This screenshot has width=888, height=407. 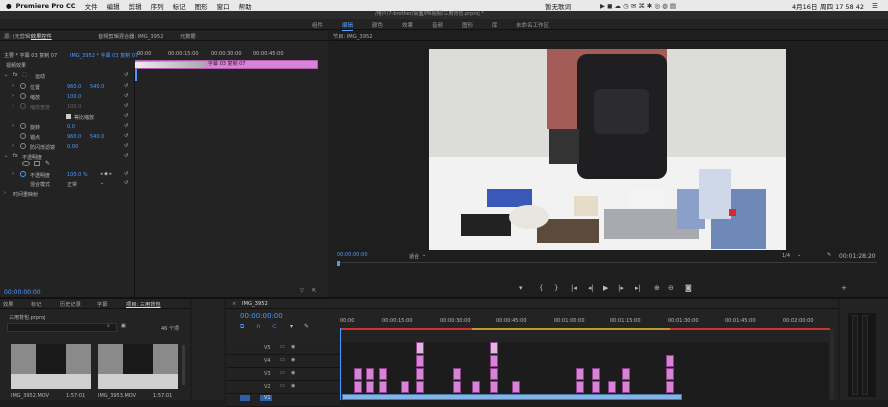 I want to click on reset-opacity-icon: ↺, so click(x=126, y=156).